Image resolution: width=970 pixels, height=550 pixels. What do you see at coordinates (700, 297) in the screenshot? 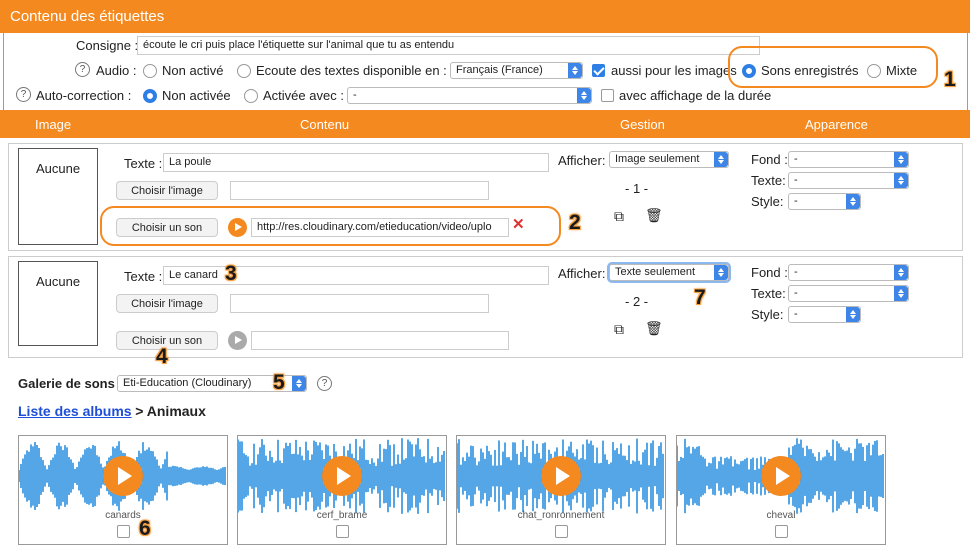
I see `callout-number-7: 7` at bounding box center [700, 297].